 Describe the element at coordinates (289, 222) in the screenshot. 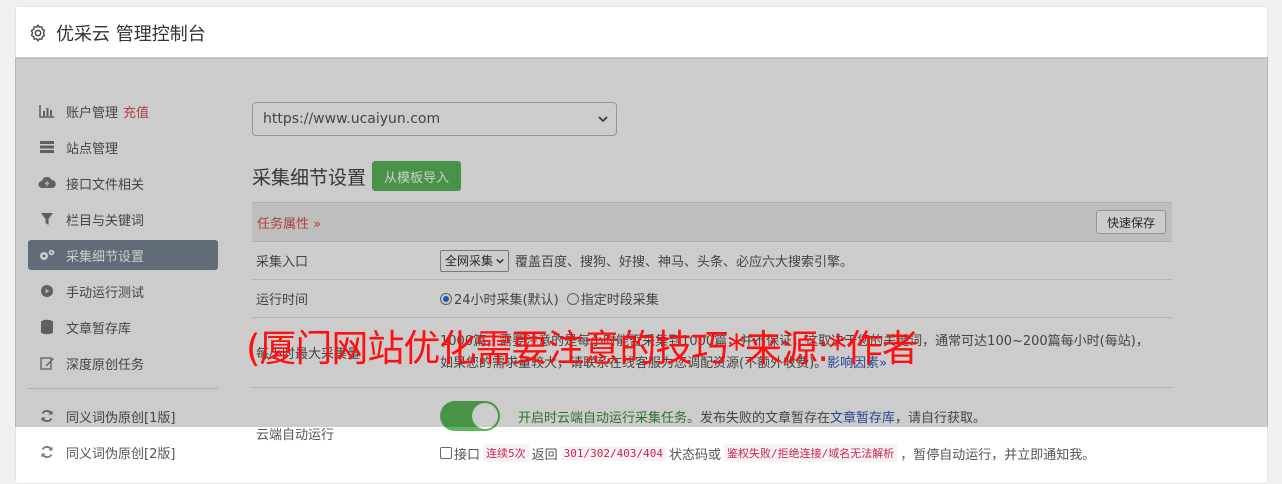

I see `task-attr-toggle: 任务属性 »` at that location.